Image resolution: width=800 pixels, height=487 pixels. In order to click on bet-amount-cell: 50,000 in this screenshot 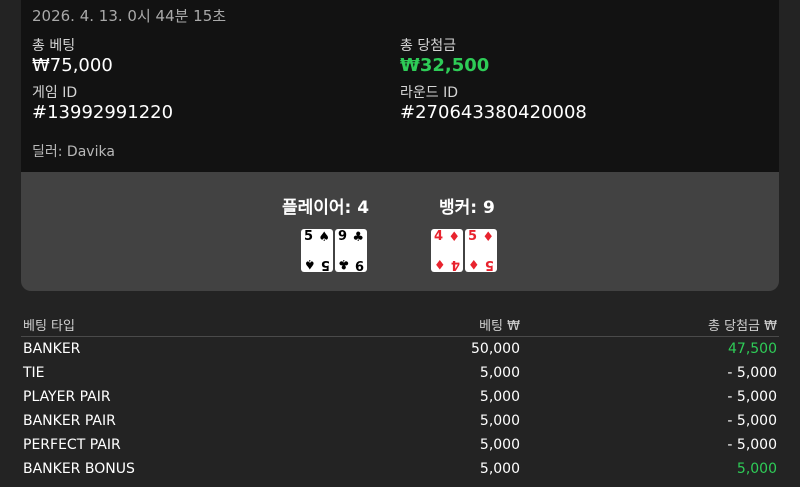, I will do `click(495, 349)`.